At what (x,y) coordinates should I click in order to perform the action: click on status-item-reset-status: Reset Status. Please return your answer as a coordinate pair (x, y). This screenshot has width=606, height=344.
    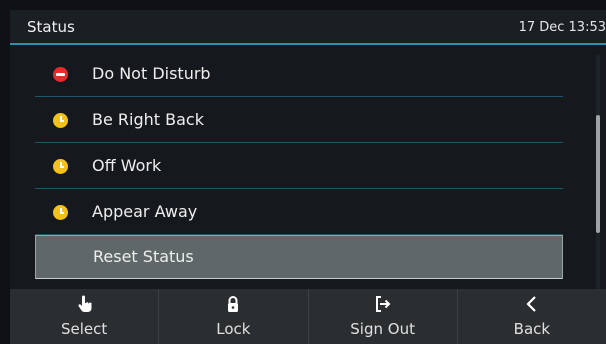
    Looking at the image, I should click on (299, 257).